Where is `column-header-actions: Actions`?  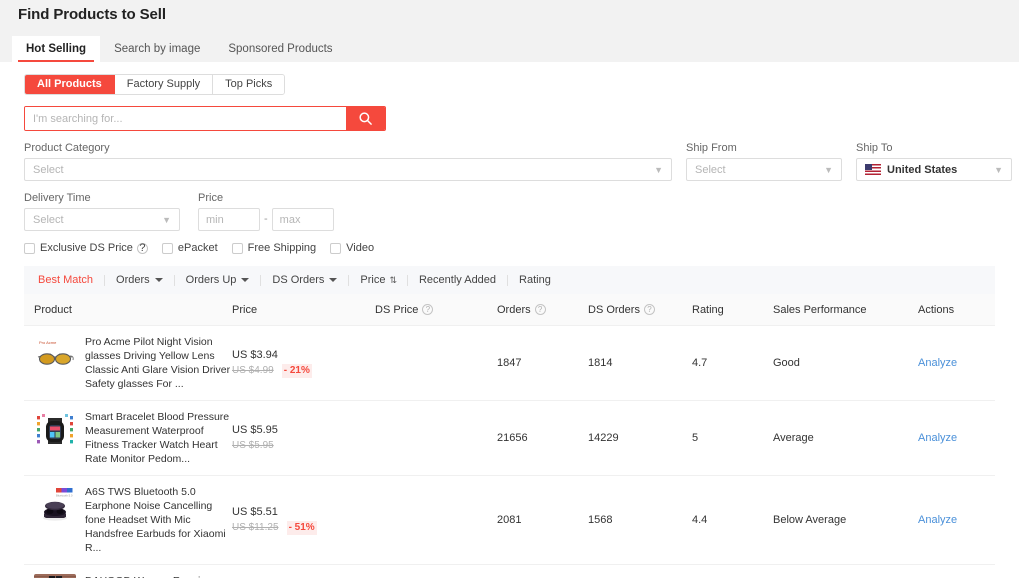
column-header-actions: Actions is located at coordinates (953, 310).